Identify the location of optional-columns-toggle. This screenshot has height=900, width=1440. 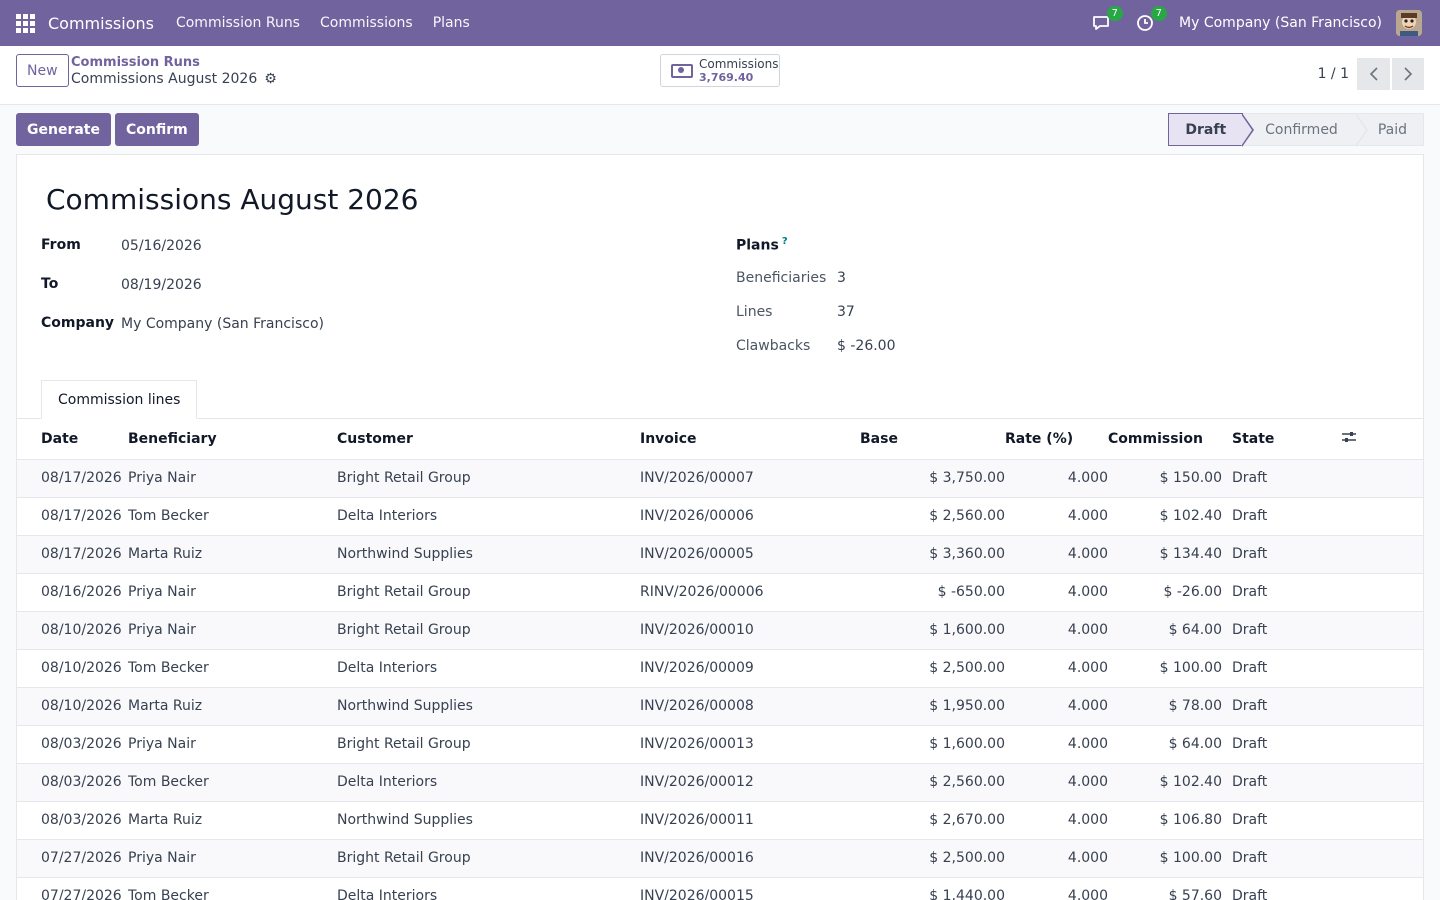
(1382, 439).